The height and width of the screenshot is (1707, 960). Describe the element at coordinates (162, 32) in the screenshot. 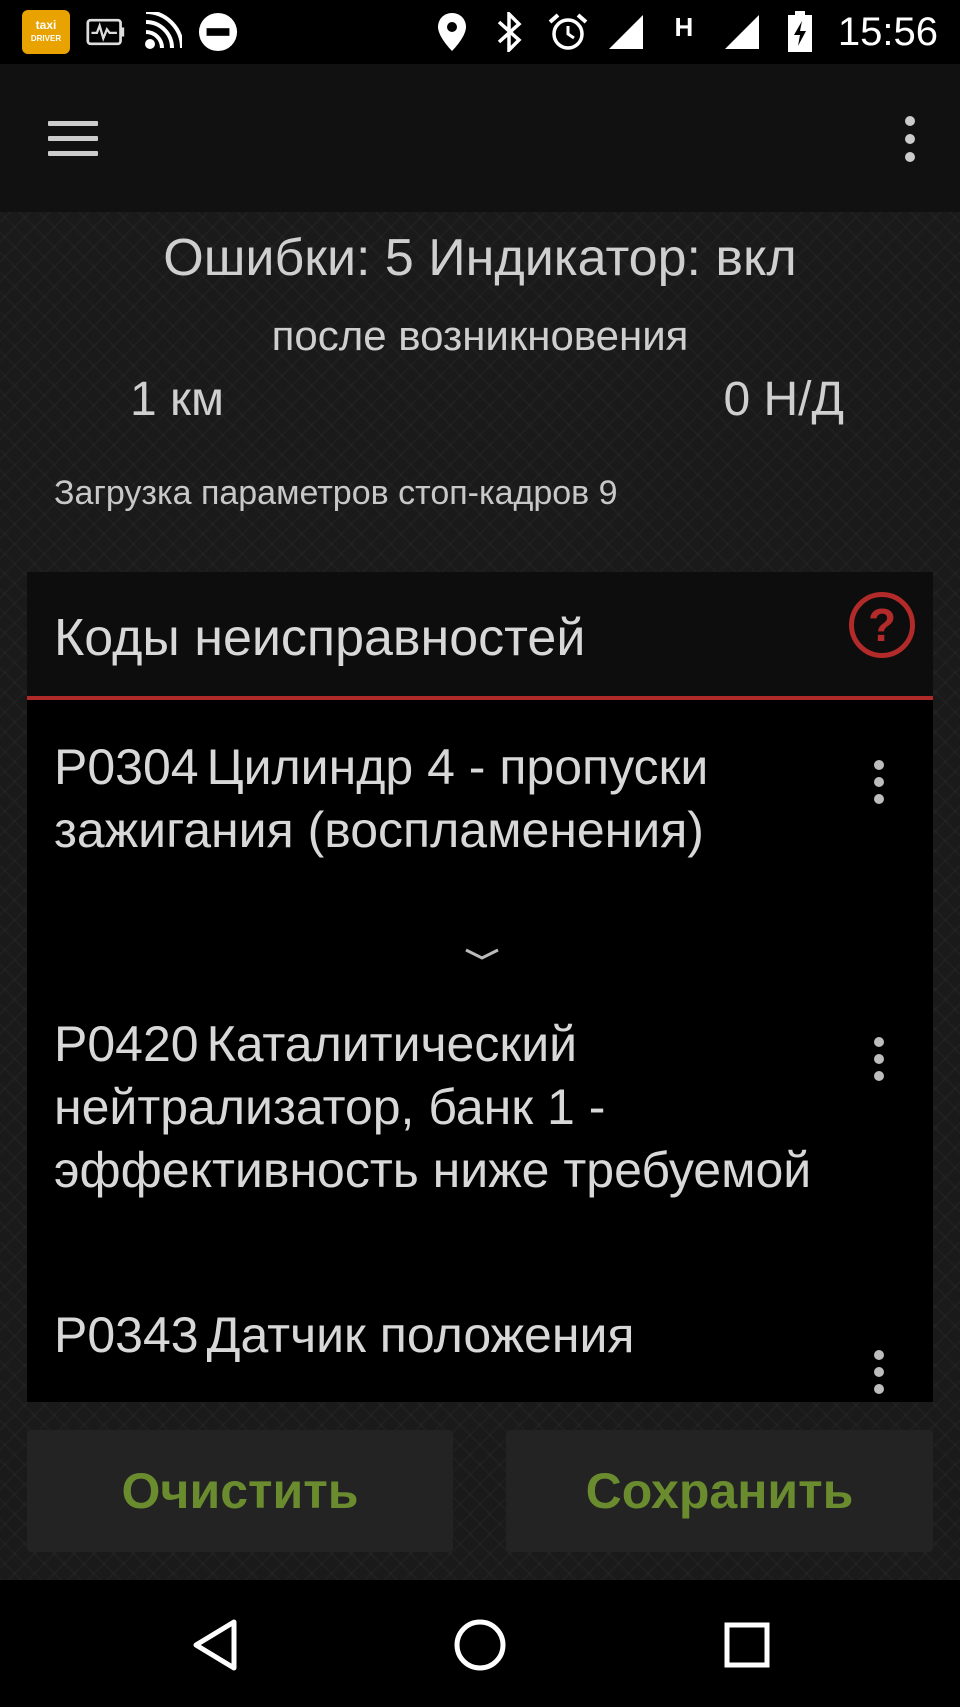

I see `wifi-signal-icon` at that location.